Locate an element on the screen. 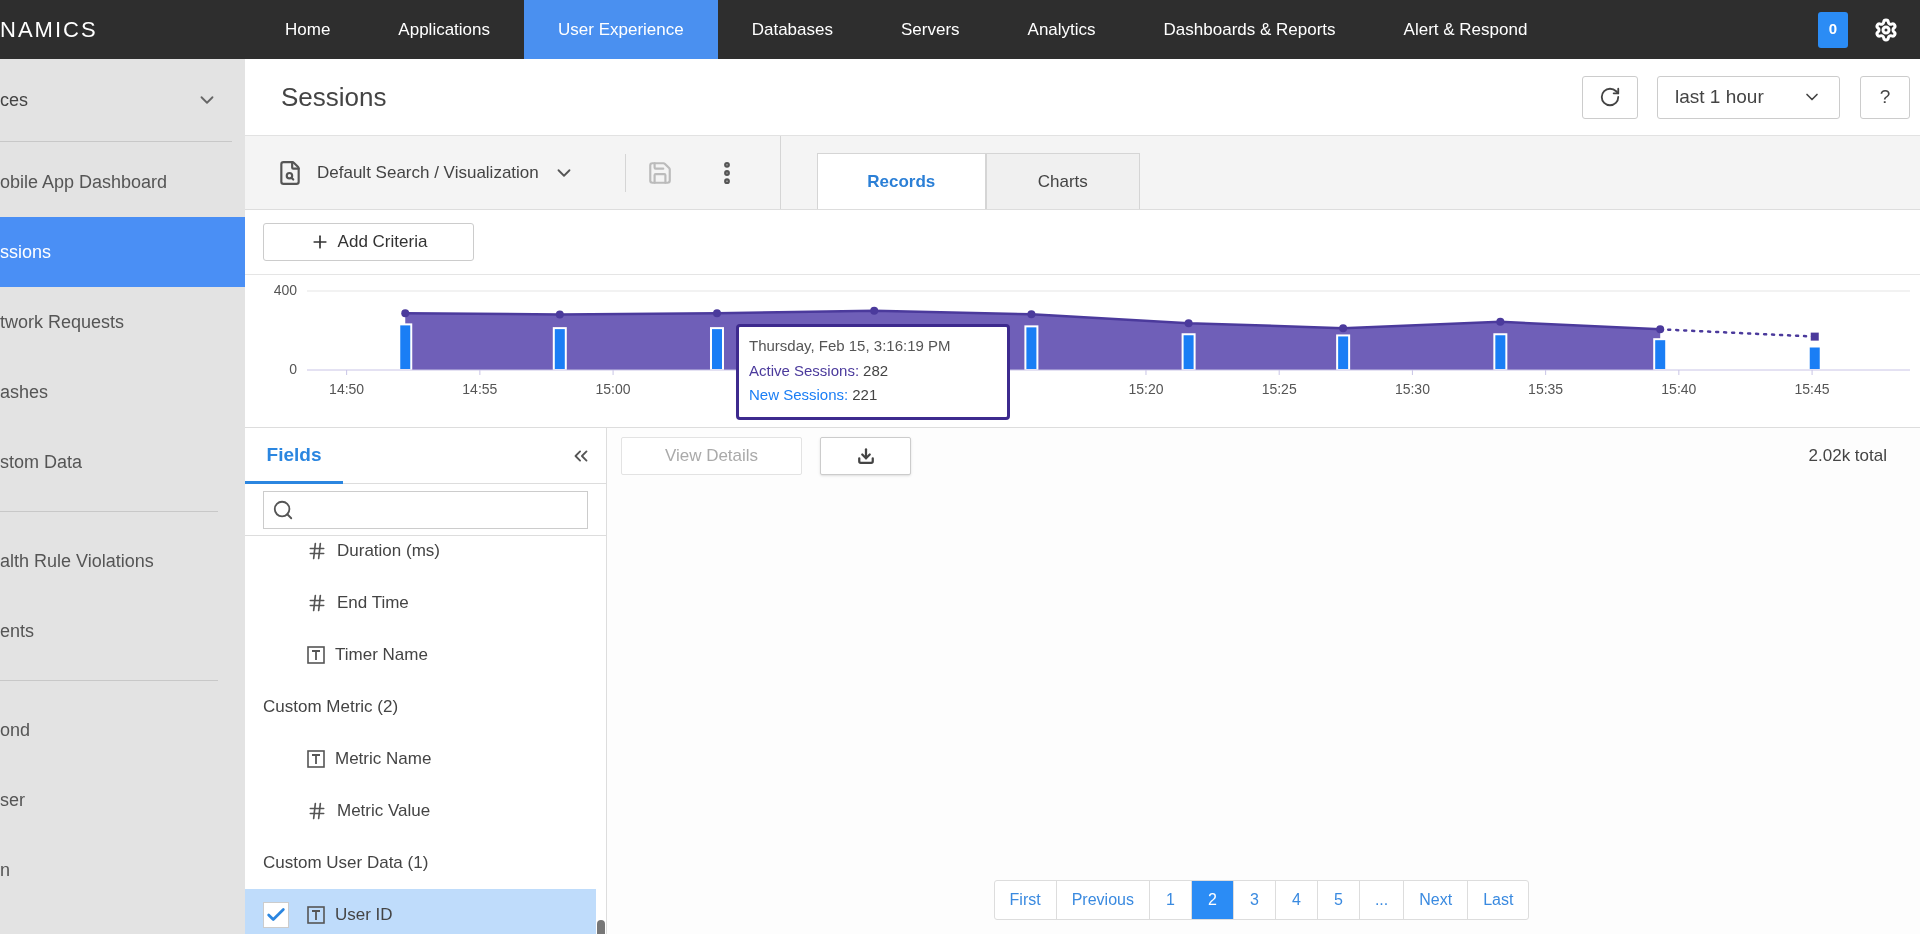 This screenshot has height=934, width=1920. settings-icon is located at coordinates (1886, 29).